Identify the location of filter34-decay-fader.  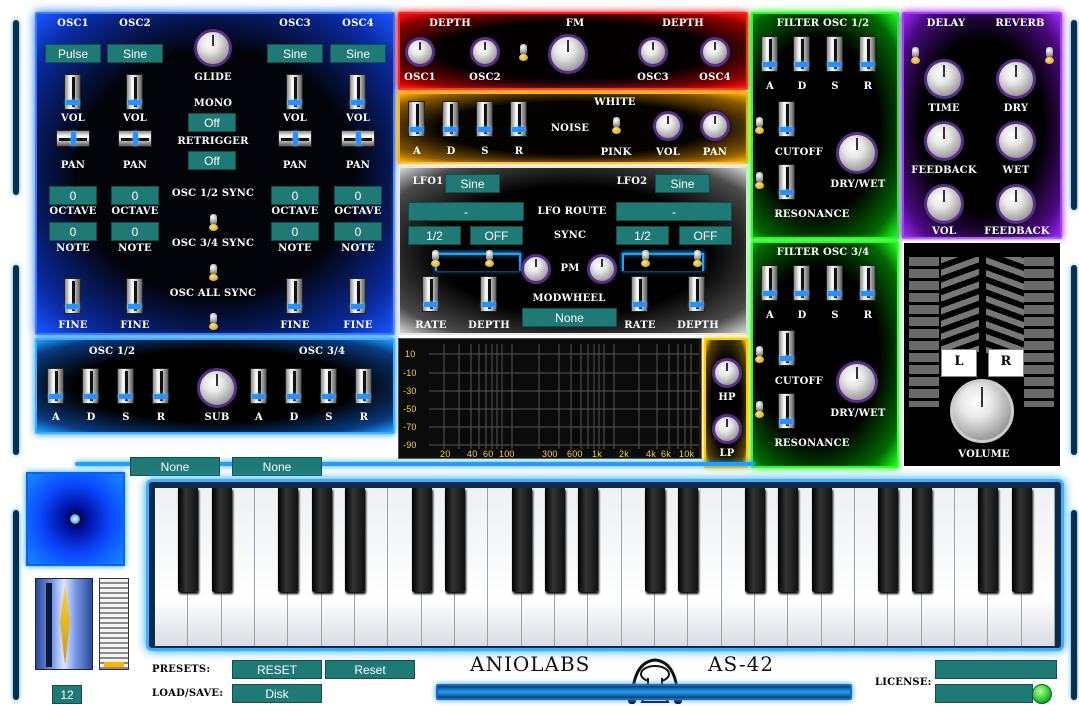
(801, 283).